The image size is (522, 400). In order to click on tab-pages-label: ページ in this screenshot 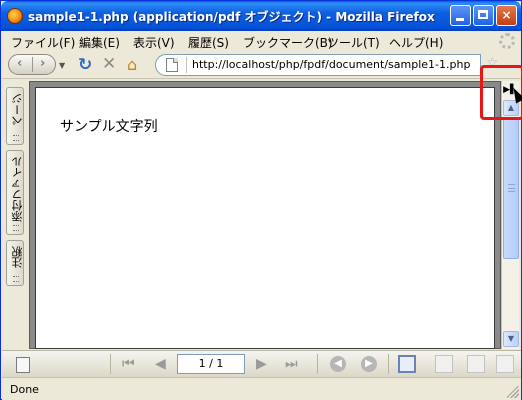, I will do `click(17, 109)`.